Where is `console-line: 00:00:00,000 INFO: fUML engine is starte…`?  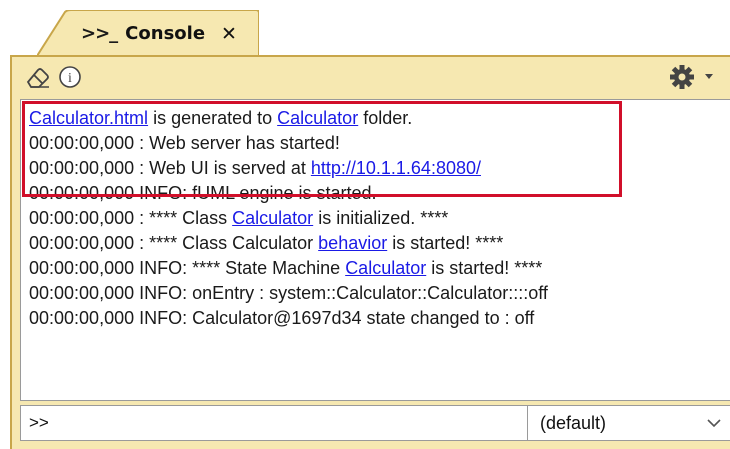
console-line: 00:00:00,000 INFO: fUML engine is starte… is located at coordinates (288, 193).